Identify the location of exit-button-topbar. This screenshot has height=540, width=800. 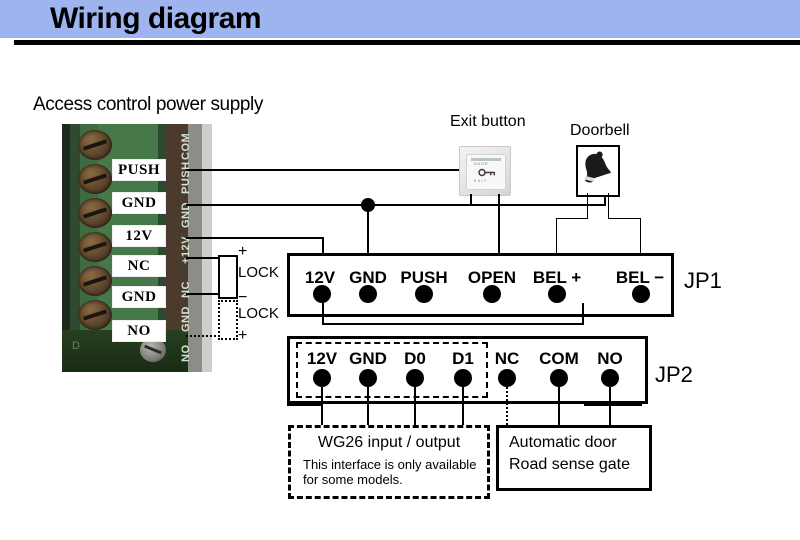
(486, 159).